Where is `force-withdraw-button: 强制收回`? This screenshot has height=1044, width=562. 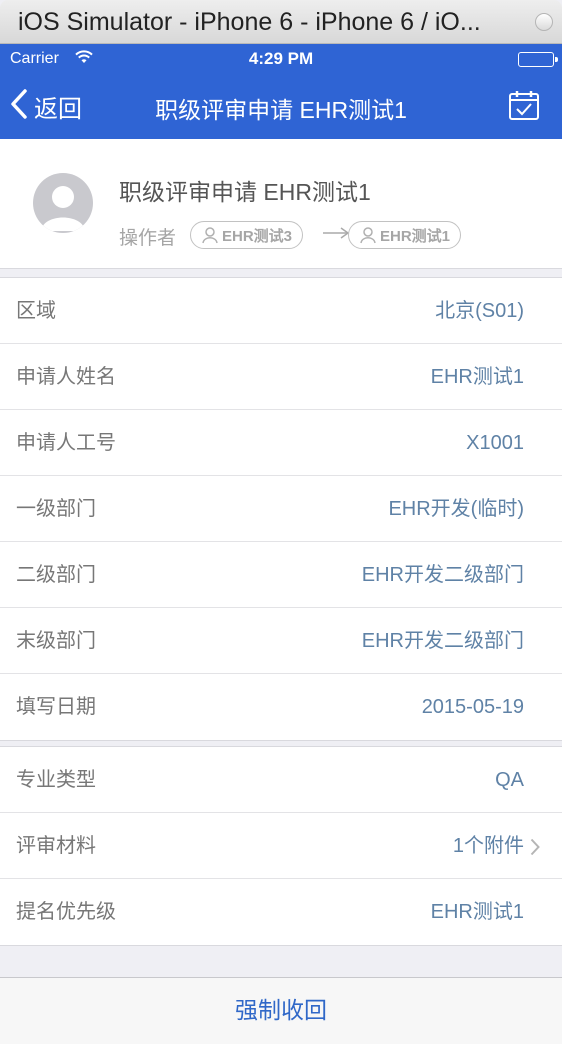
force-withdraw-button: 强制收回 is located at coordinates (281, 1010).